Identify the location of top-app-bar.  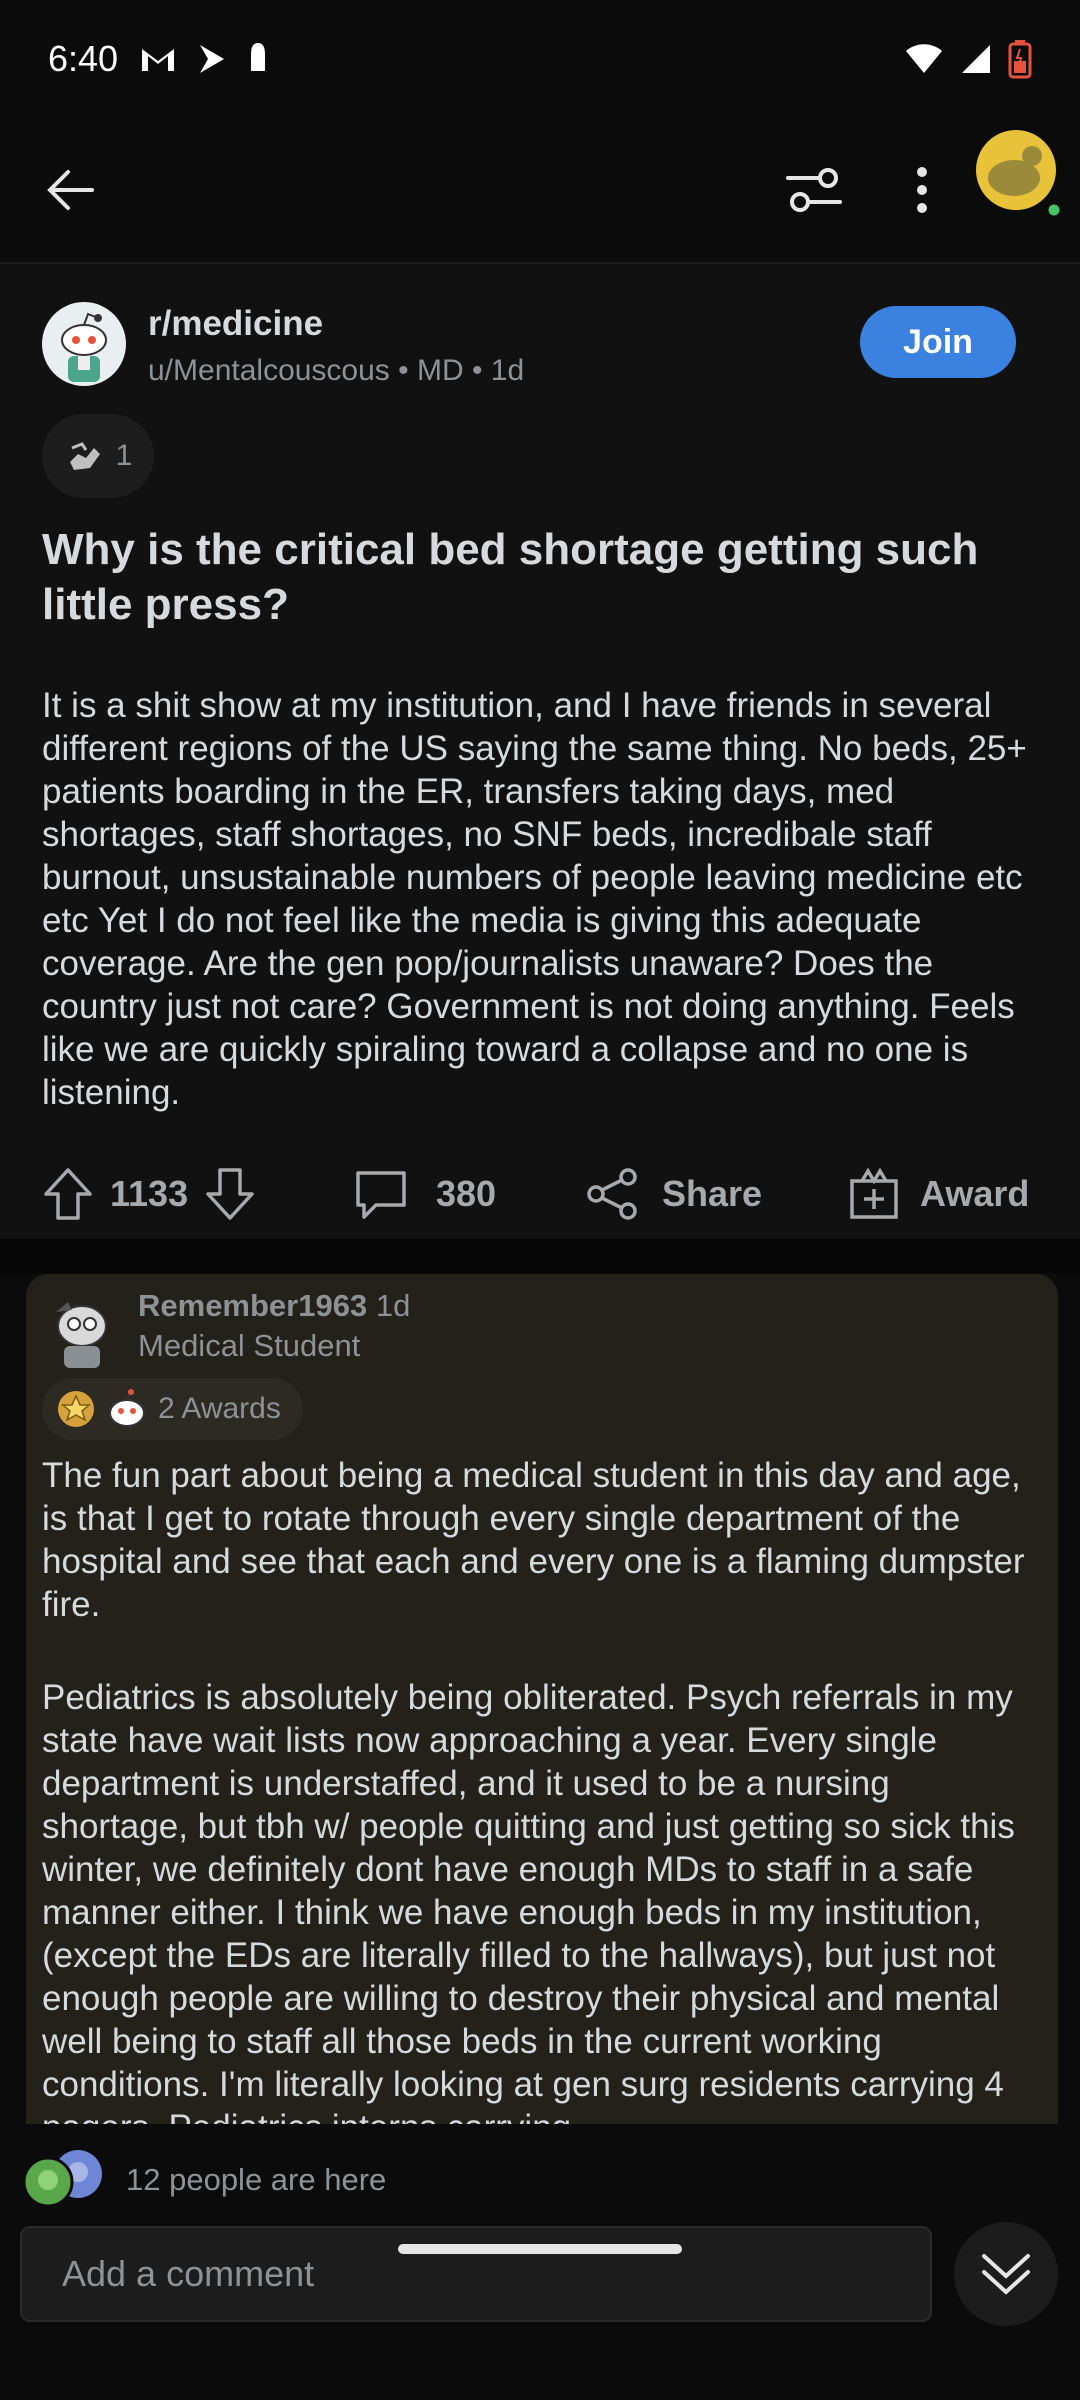
(540, 191).